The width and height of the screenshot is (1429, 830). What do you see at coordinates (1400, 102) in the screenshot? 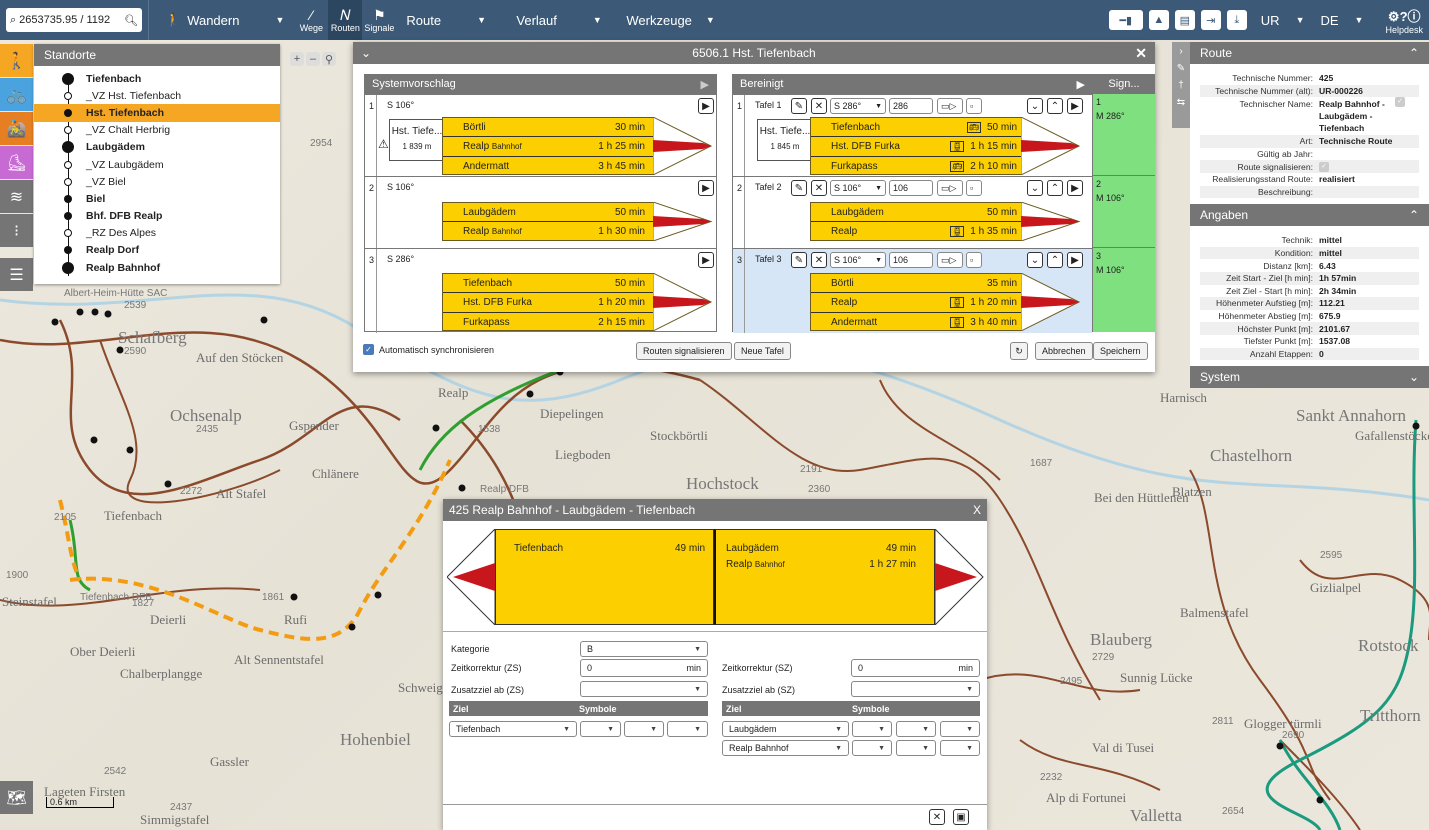
I see `name-checkbox: ✓` at bounding box center [1400, 102].